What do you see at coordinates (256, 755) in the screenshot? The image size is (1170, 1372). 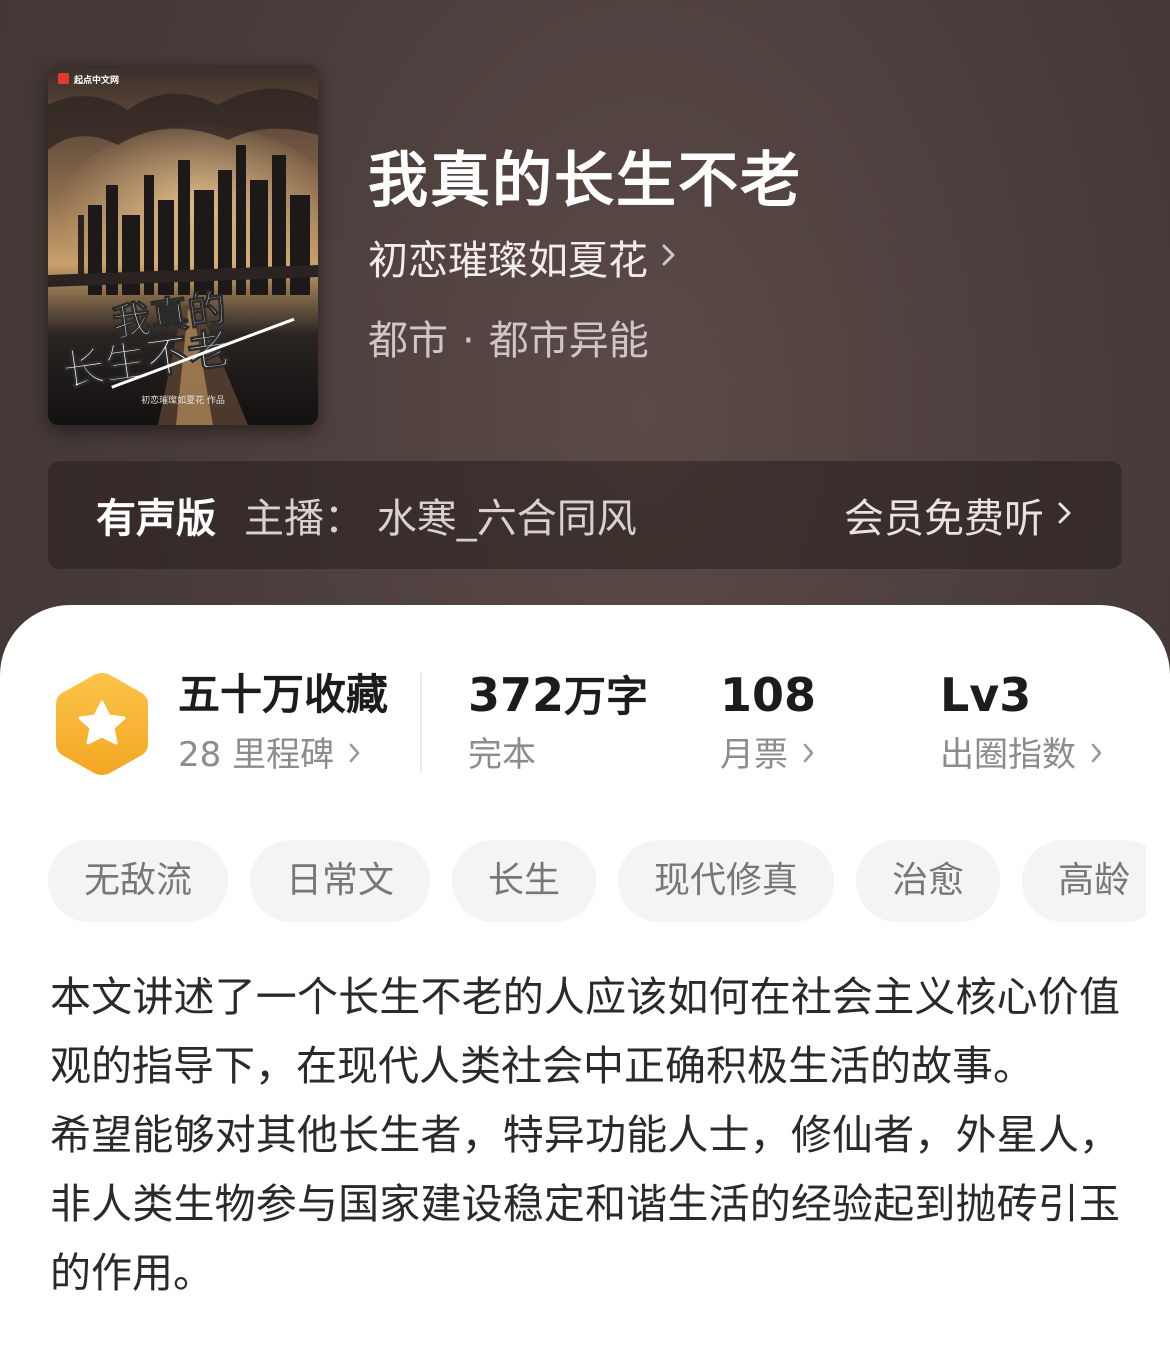 I see `stat-favorites-label: 28 里程碑` at bounding box center [256, 755].